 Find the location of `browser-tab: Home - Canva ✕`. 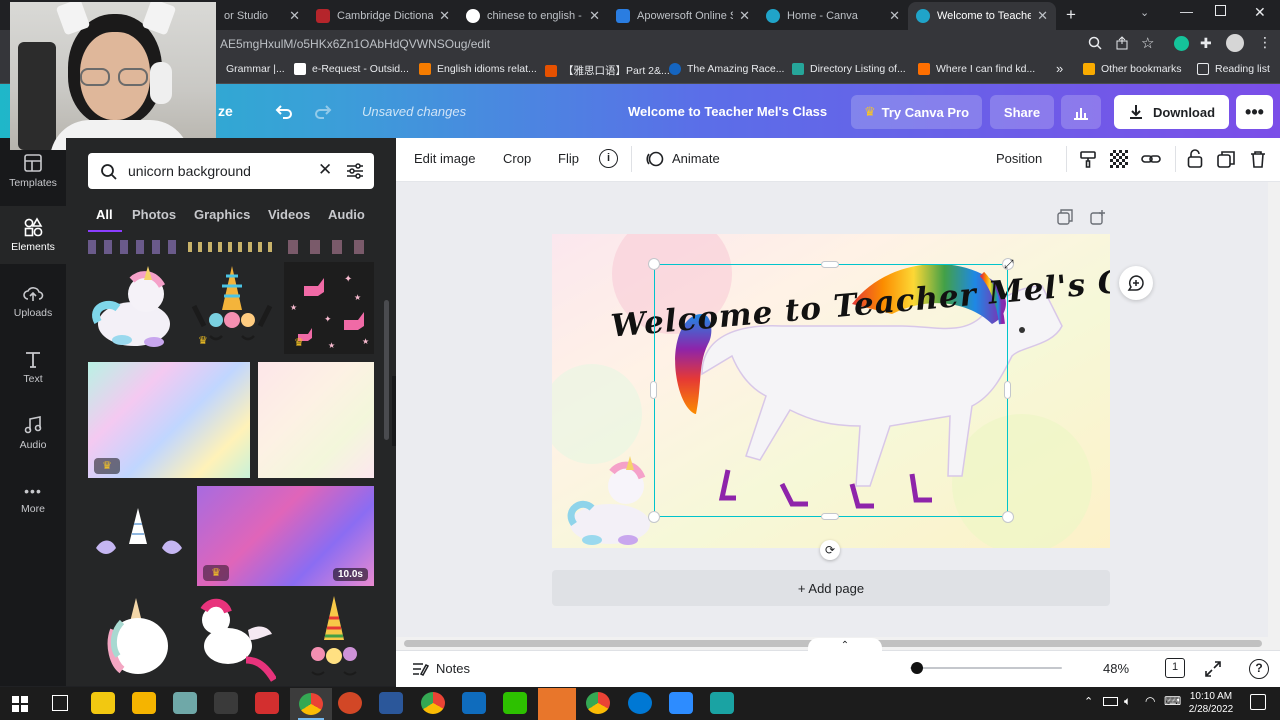

browser-tab: Home - Canva ✕ is located at coordinates (833, 16).